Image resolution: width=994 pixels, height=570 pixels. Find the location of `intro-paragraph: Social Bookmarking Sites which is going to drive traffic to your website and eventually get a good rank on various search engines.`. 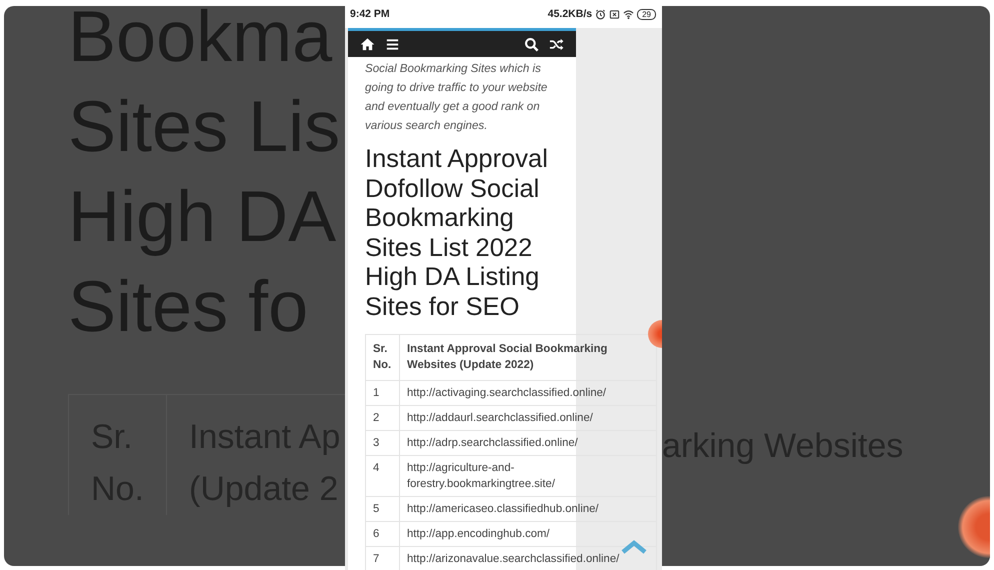

intro-paragraph: Social Bookmarking Sites which is going to drive traffic to your website and eventually get a good rank on various search engines. is located at coordinates (456, 97).